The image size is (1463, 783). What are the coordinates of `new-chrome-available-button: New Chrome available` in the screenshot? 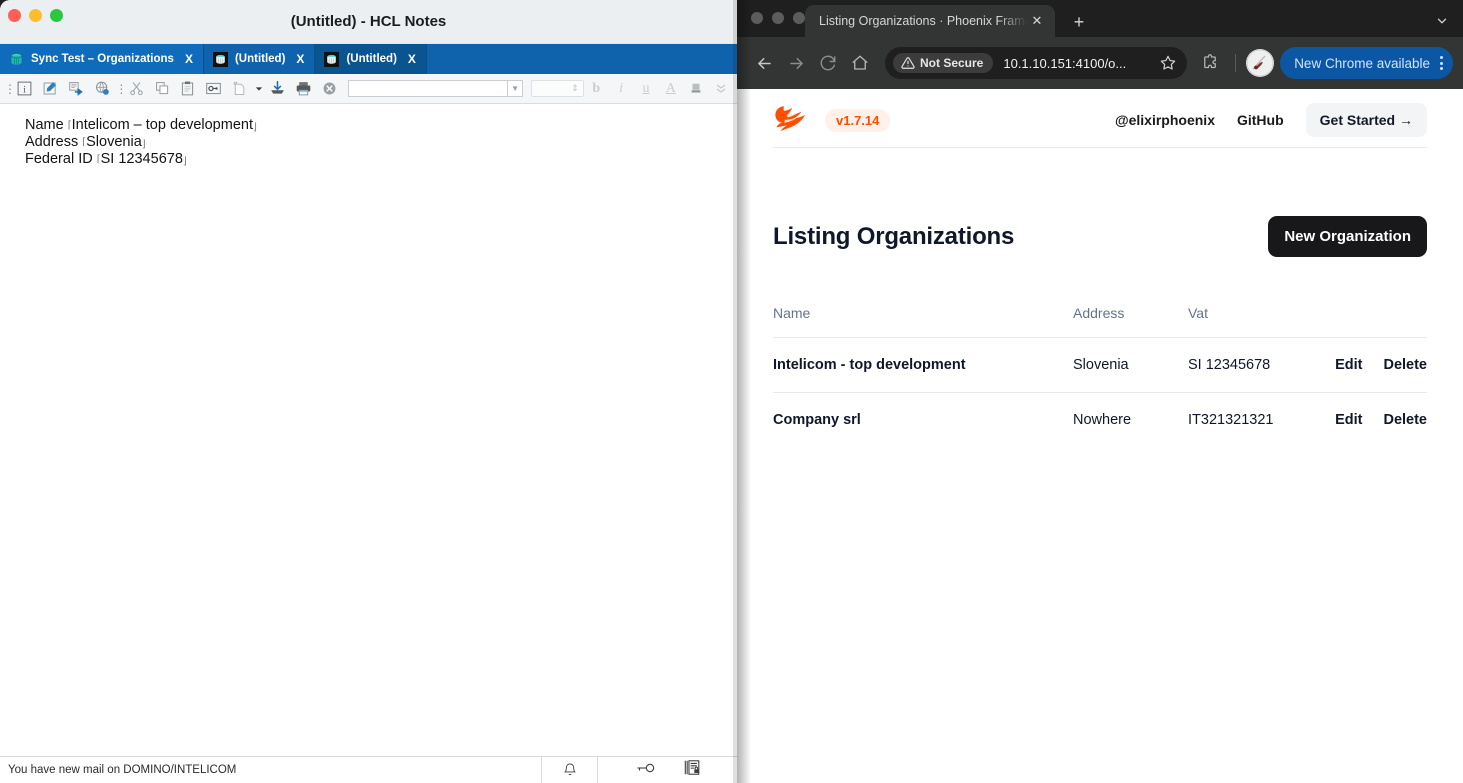 It's located at (1366, 63).